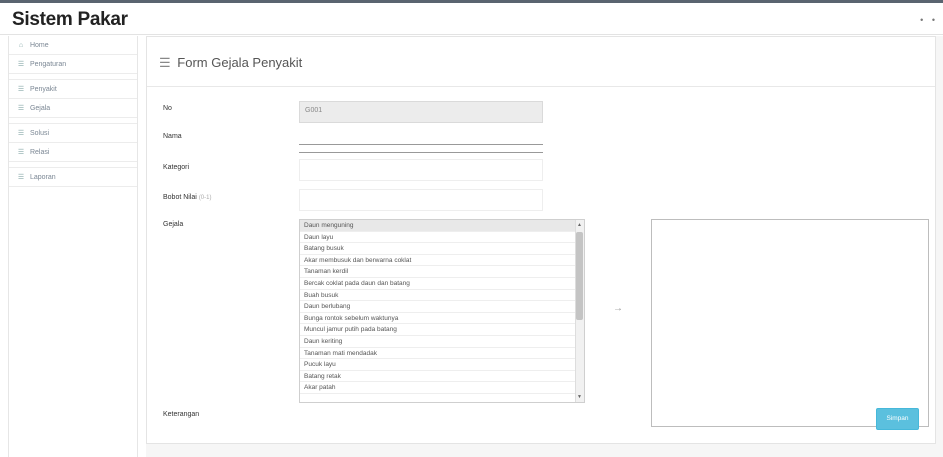 This screenshot has width=943, height=457. Describe the element at coordinates (438, 261) in the screenshot. I see `list-item: Akar membusuk dan berwarna coklat` at that location.